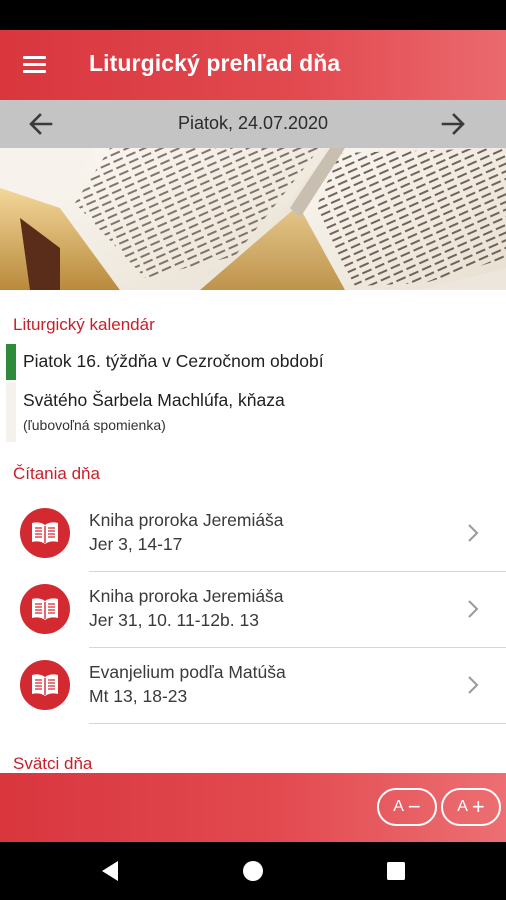 The height and width of the screenshot is (900, 506). Describe the element at coordinates (173, 361) in the screenshot. I see `calendar-entry-title: Piatok 16. týždňa v Cezročnom období` at that location.